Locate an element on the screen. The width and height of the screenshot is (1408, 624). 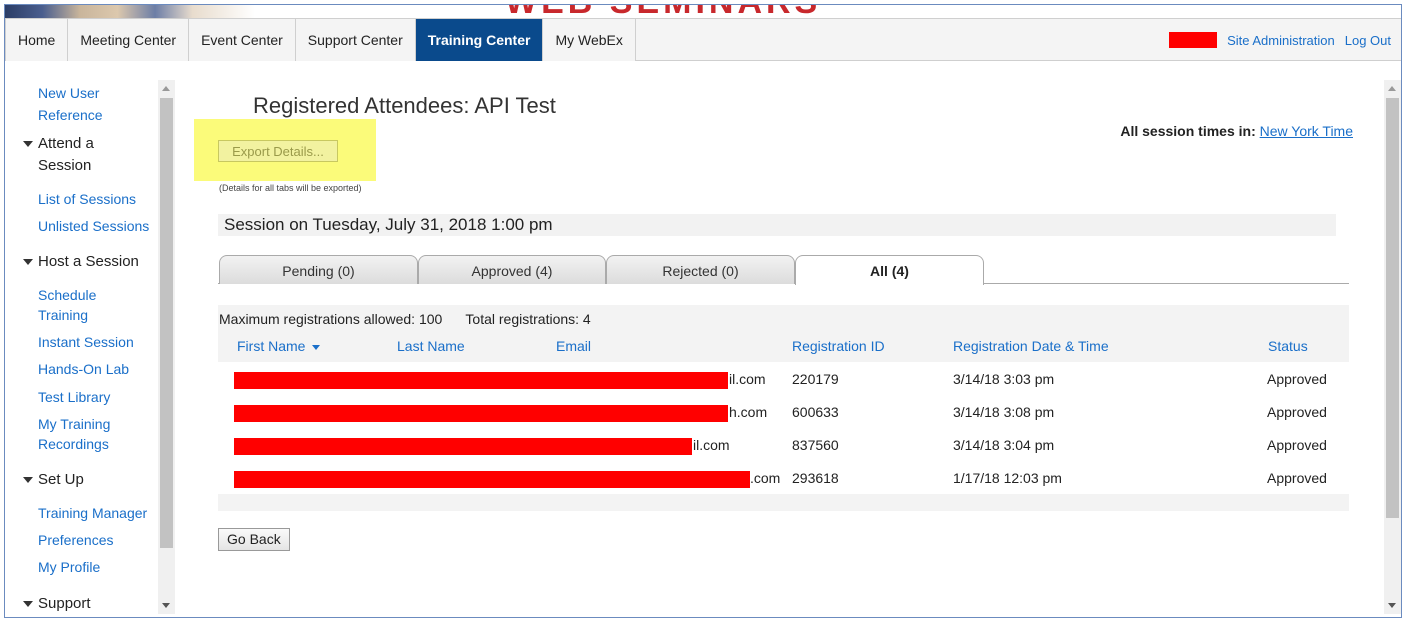
tab-approved: Approved (4) is located at coordinates (512, 269).